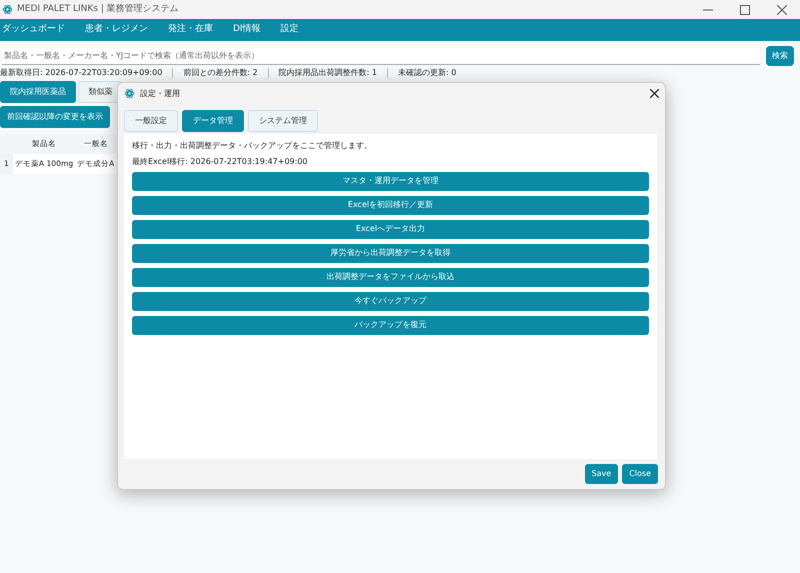 Image resolution: width=800 pixels, height=573 pixels. What do you see at coordinates (220, 162) in the screenshot?
I see `last-migration-text: 最終Excel移行: 2026-07-22T03:19:47+09:00` at bounding box center [220, 162].